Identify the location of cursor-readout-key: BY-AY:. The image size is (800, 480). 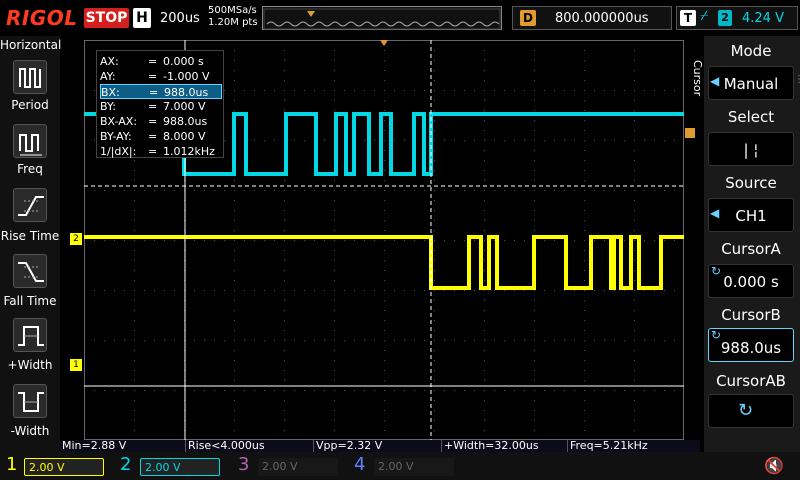
(116, 136).